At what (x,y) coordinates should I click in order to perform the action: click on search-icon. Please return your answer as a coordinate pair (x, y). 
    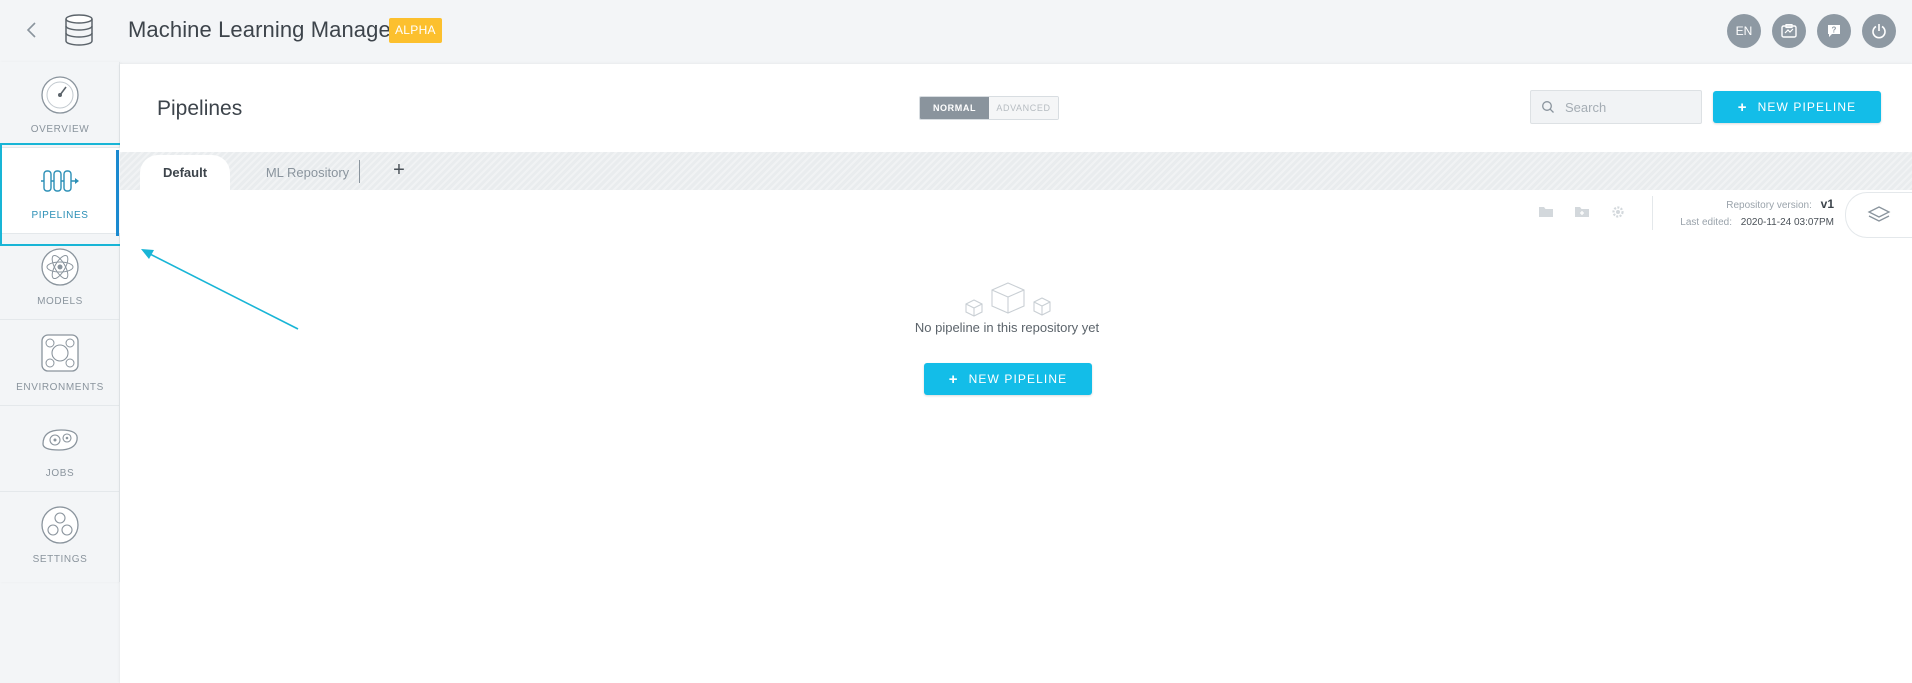
    Looking at the image, I should click on (1548, 107).